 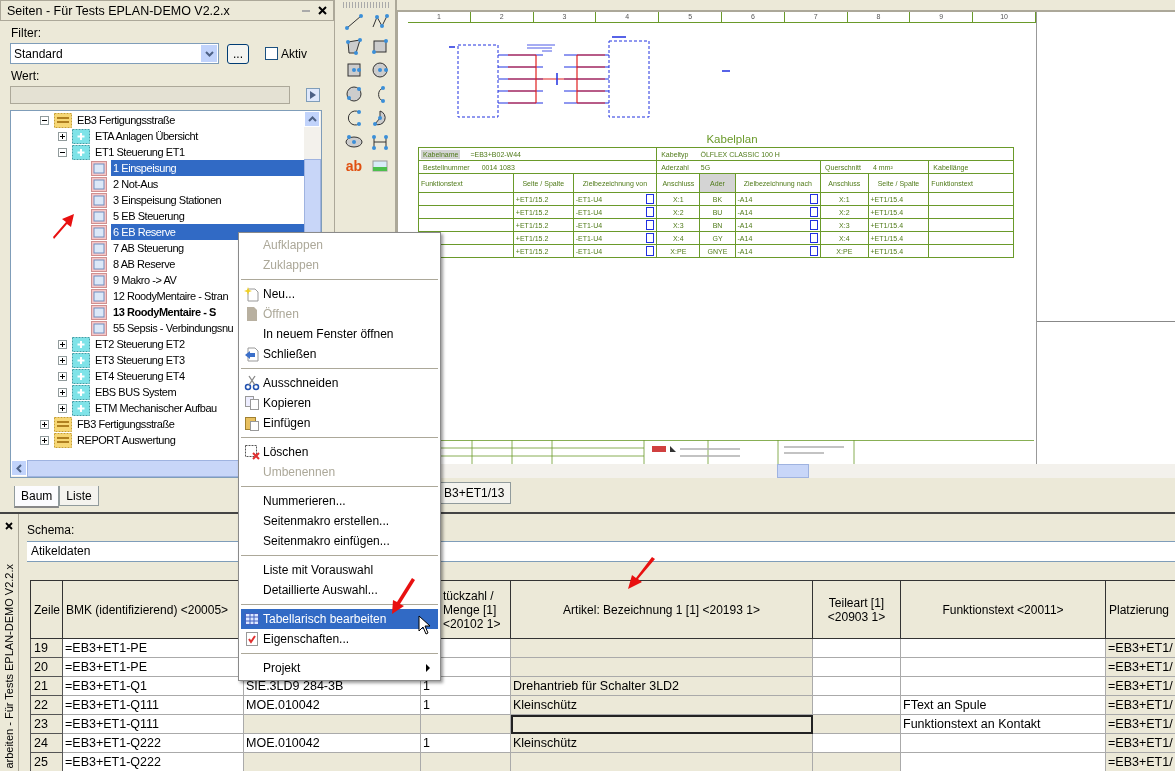 What do you see at coordinates (51, 530) in the screenshot?
I see `schema-label: Schema:` at bounding box center [51, 530].